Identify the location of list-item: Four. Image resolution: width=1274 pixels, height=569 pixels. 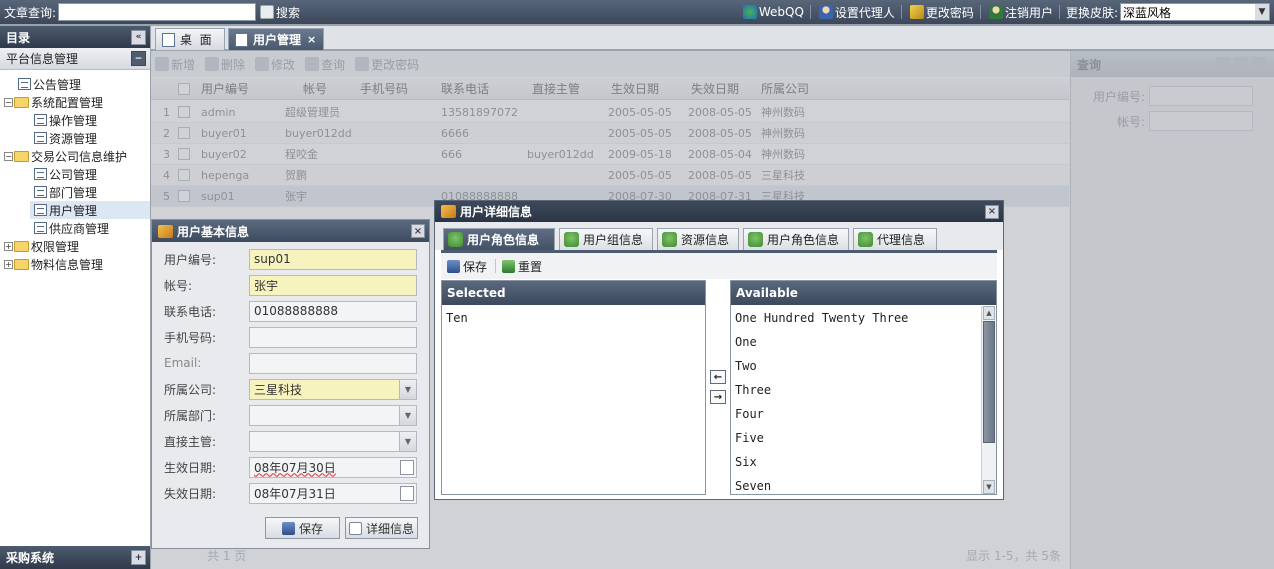
(749, 414).